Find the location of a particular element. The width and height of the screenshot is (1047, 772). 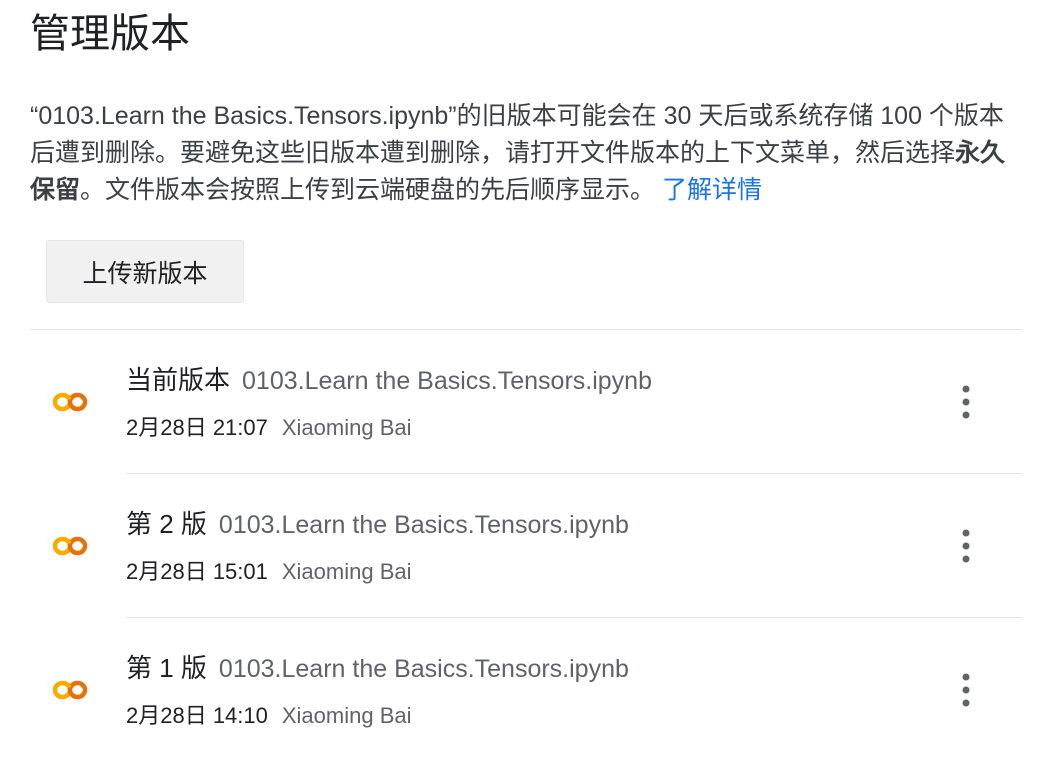

description-text-2: 。文件版本会按照上传到云端硬盘的先后顺序显示。 is located at coordinates (368, 190).